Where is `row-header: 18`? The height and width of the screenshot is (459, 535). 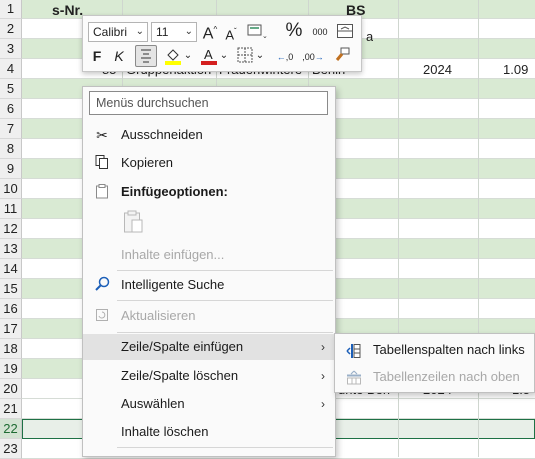 row-header: 18 is located at coordinates (11, 349).